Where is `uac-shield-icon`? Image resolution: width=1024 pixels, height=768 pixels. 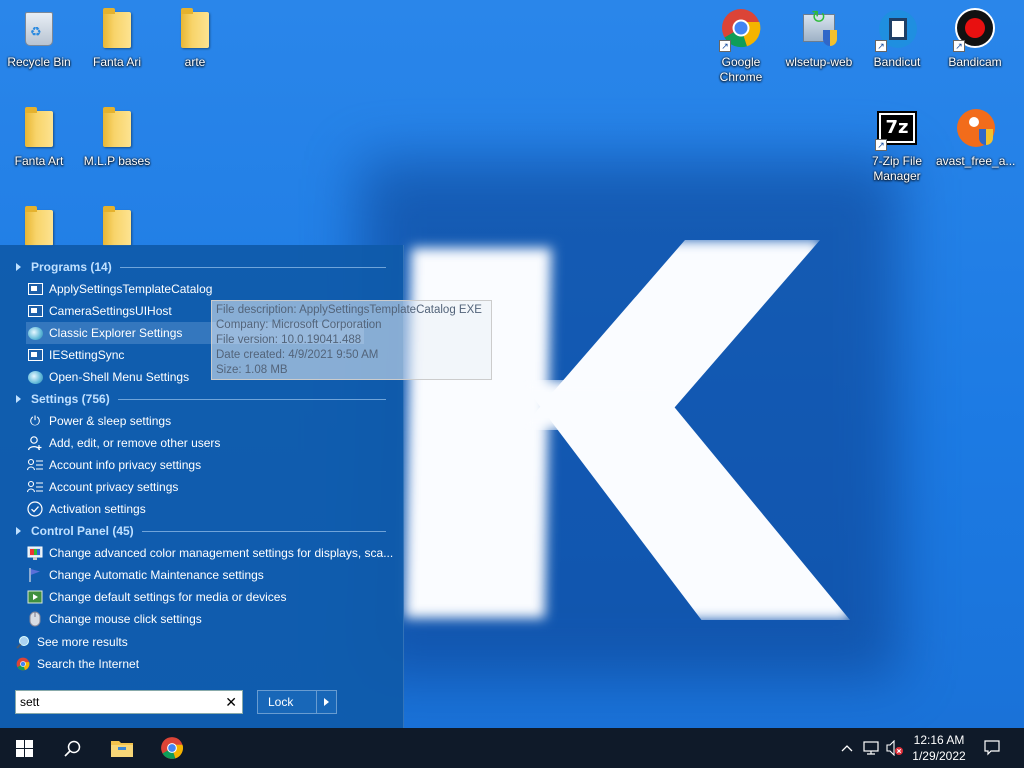
uac-shield-icon is located at coordinates (830, 38).